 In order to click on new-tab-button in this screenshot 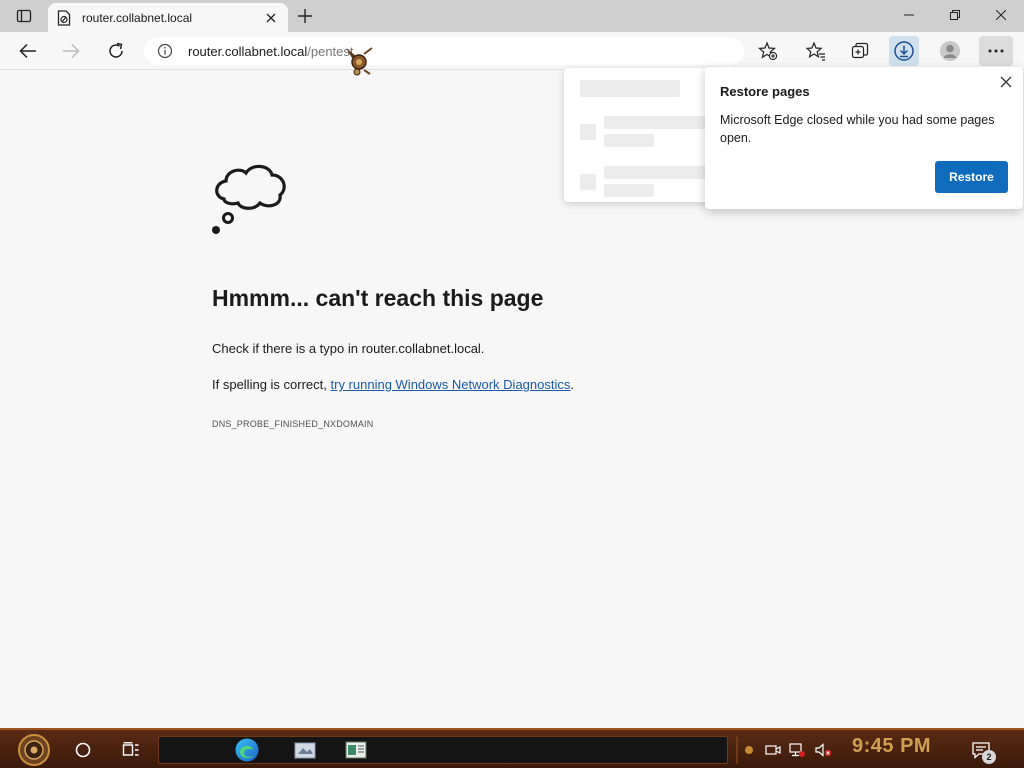, I will do `click(305, 16)`.